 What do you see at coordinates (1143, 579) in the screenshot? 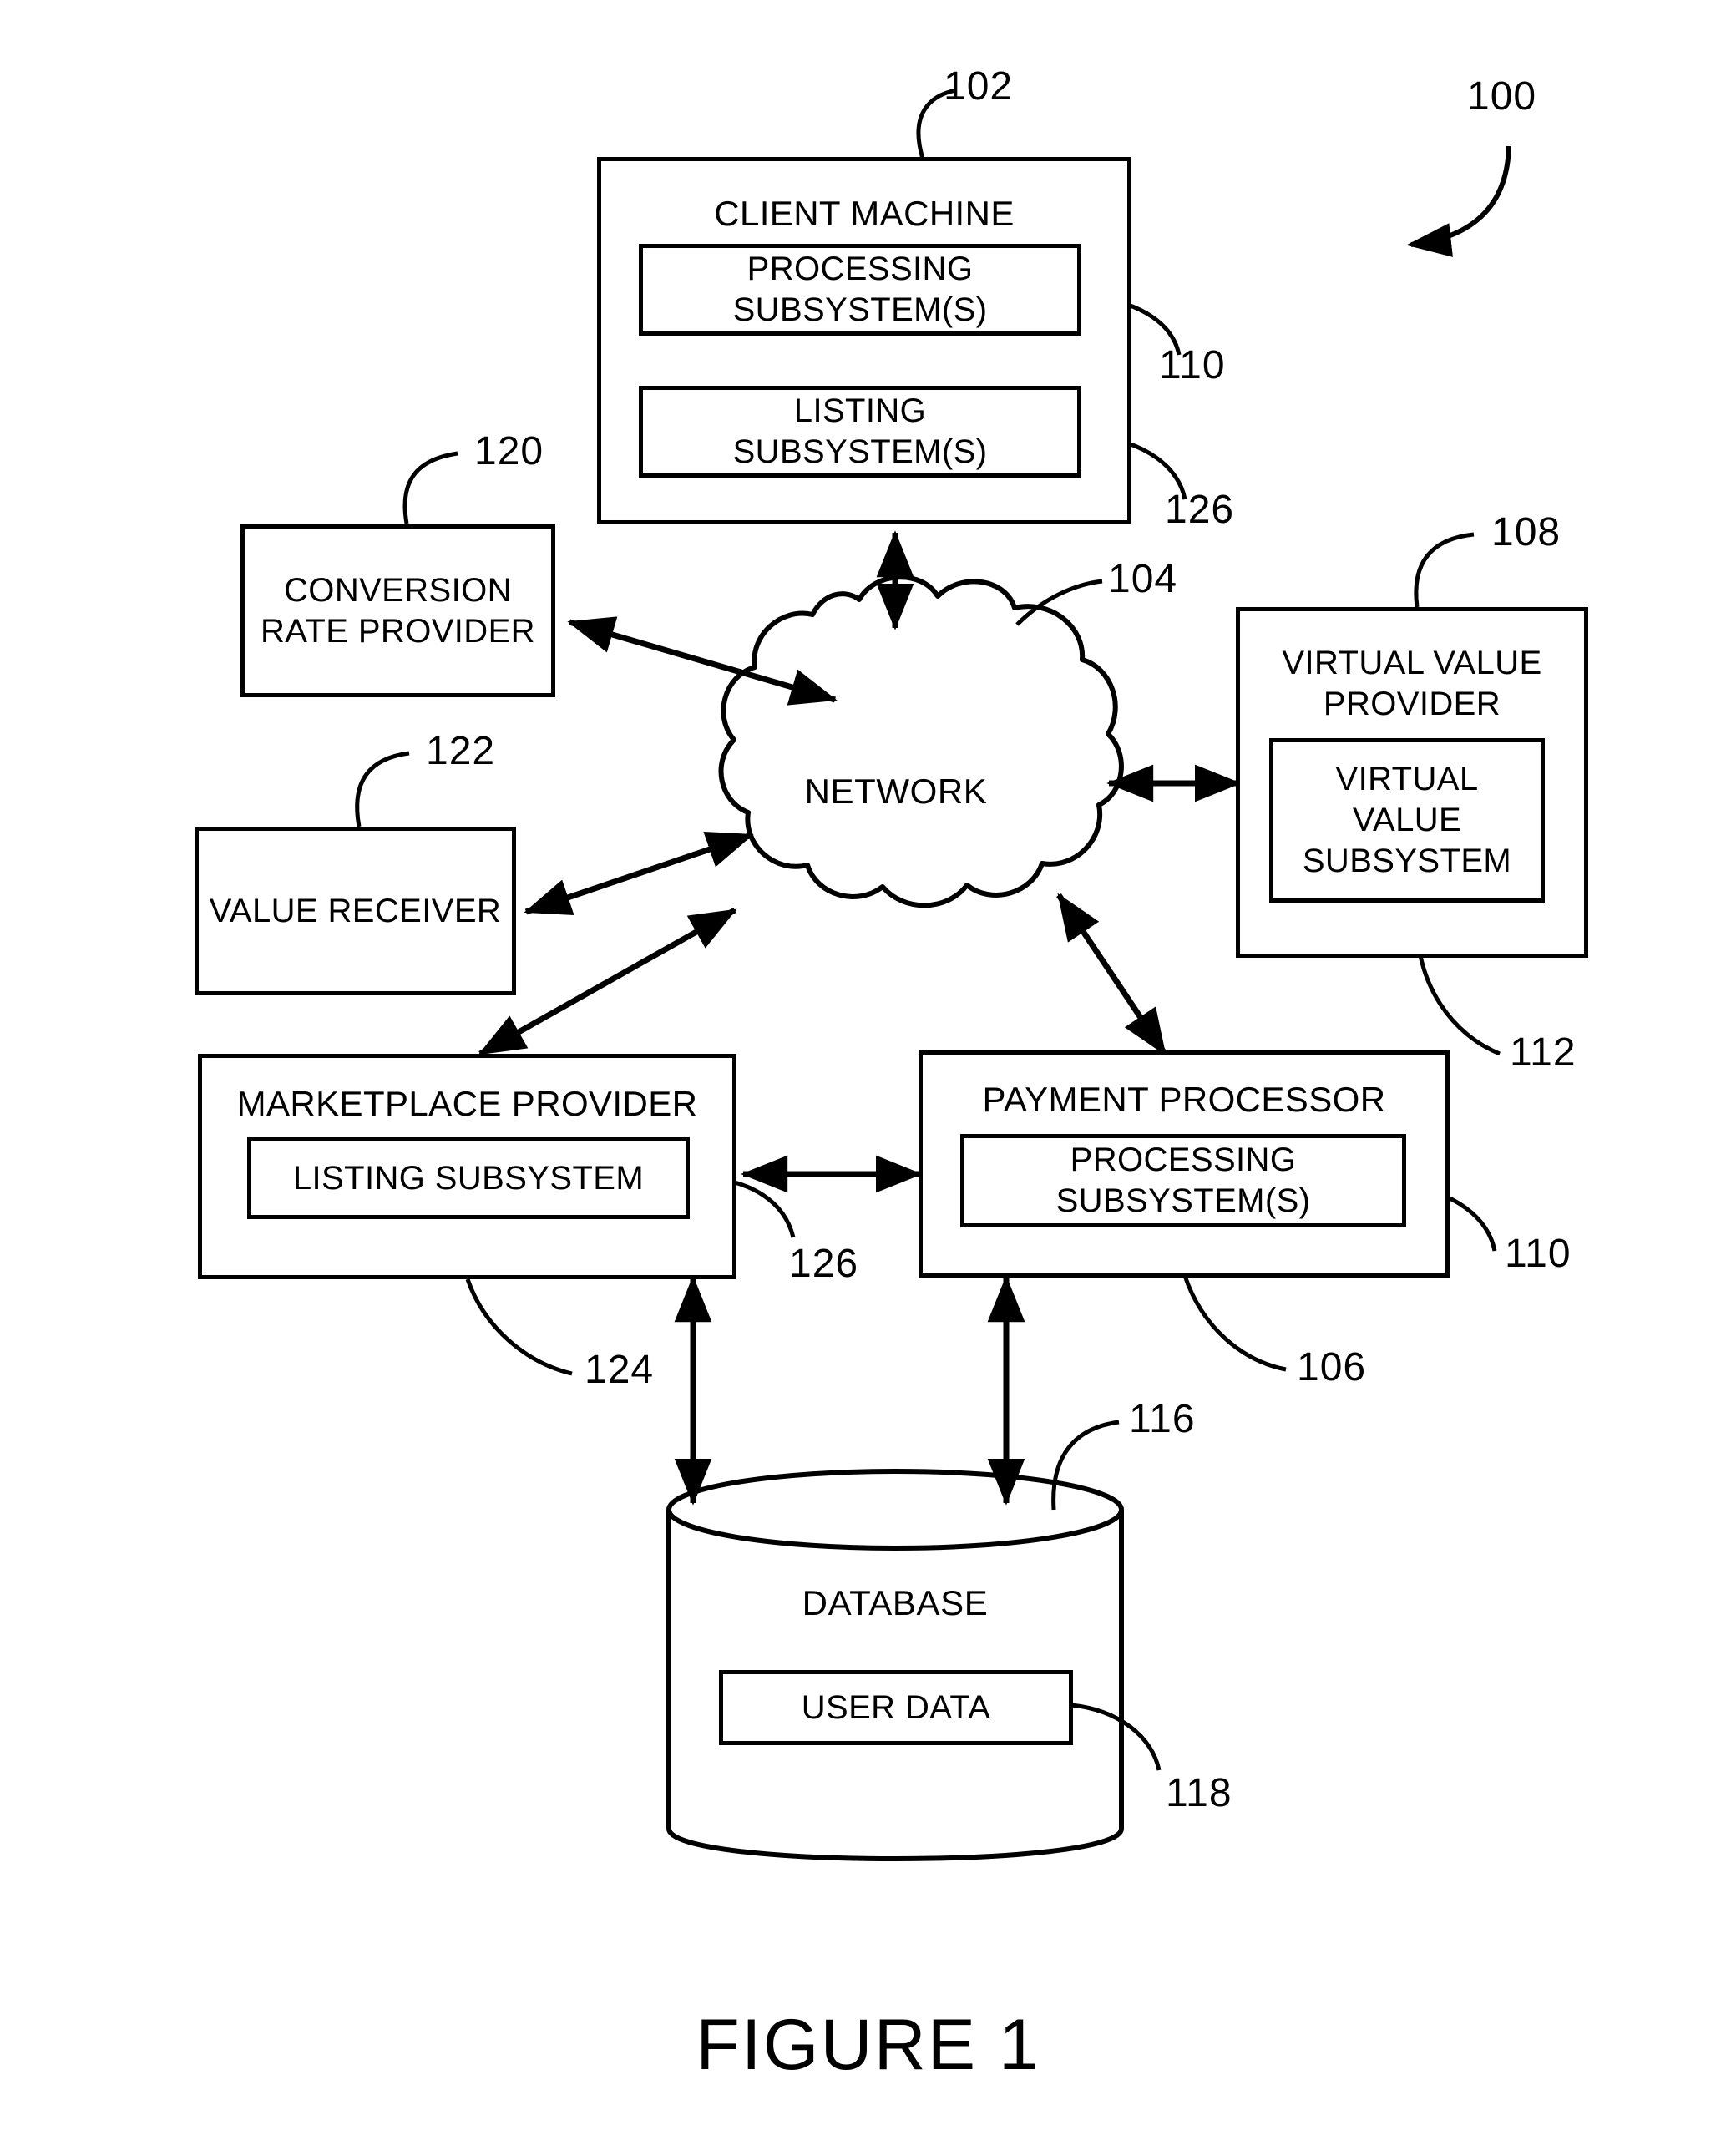
I see `ref-104: 104` at bounding box center [1143, 579].